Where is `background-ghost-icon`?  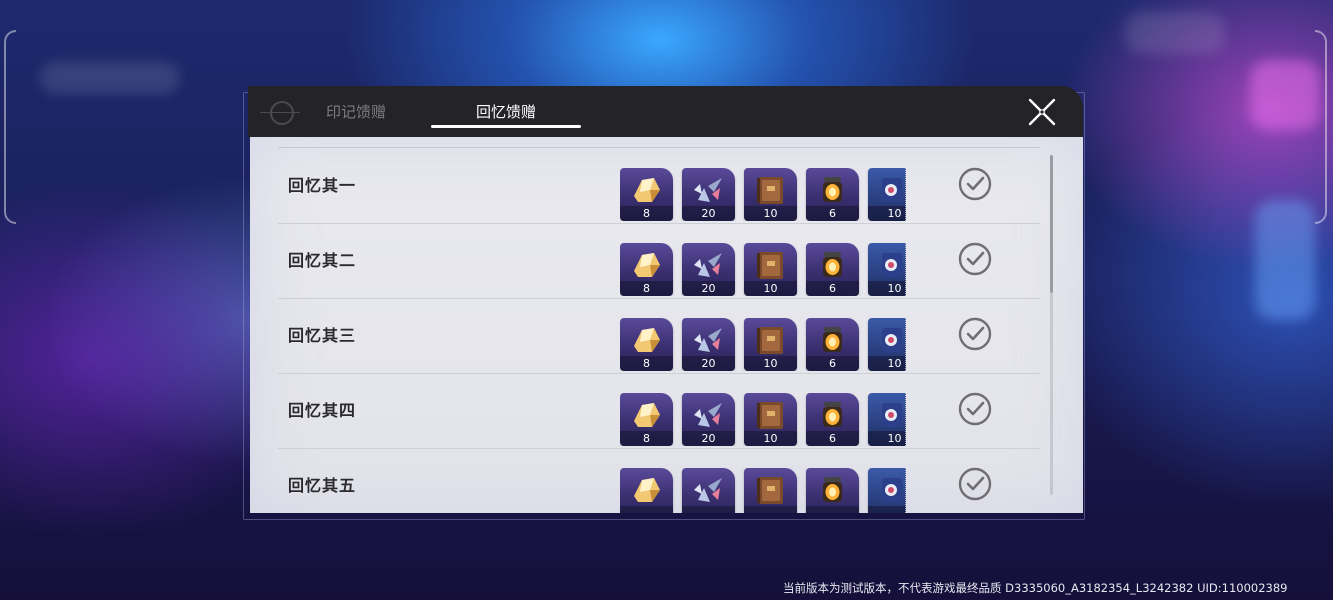 background-ghost-icon is located at coordinates (1175, 33).